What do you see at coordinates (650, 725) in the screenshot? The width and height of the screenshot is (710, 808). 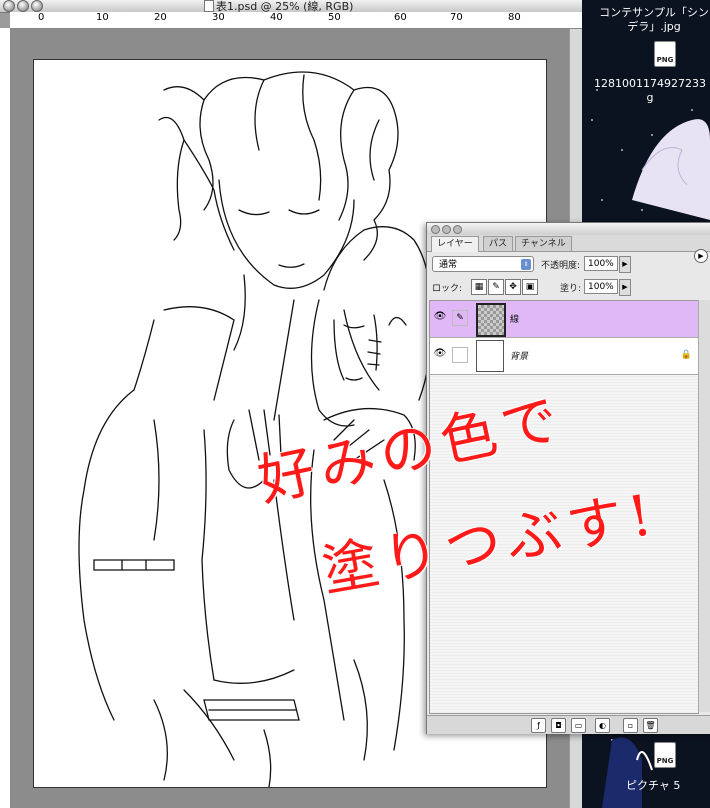 I see `trash-icon: 🗑` at bounding box center [650, 725].